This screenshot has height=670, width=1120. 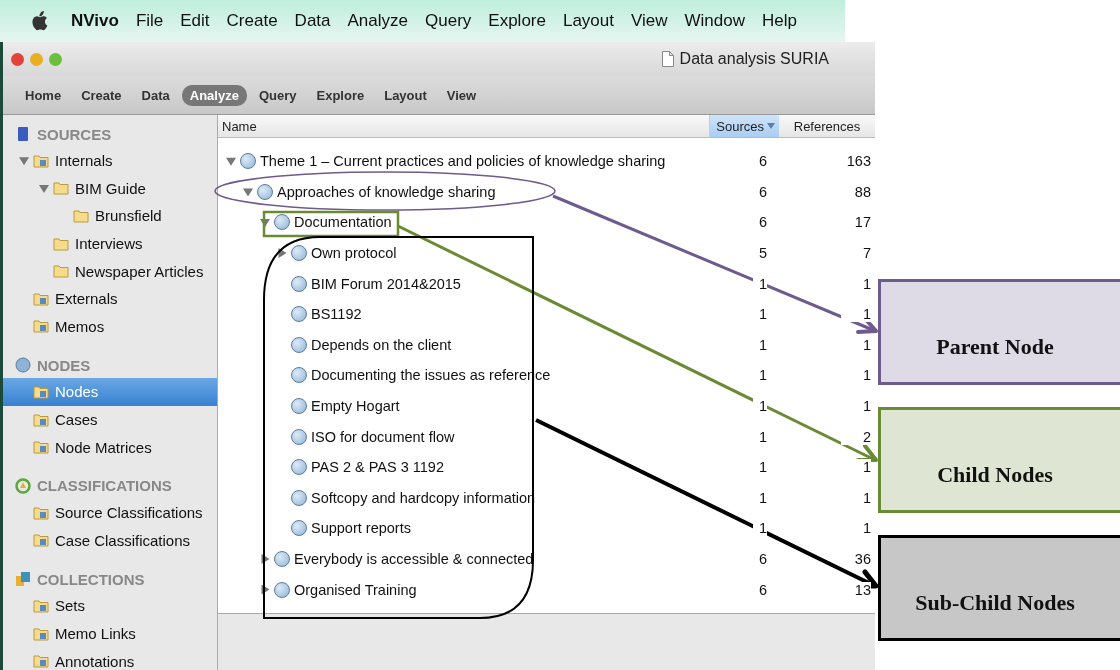 What do you see at coordinates (414, 559) in the screenshot?
I see `node-name: Everybody is accessible & connected` at bounding box center [414, 559].